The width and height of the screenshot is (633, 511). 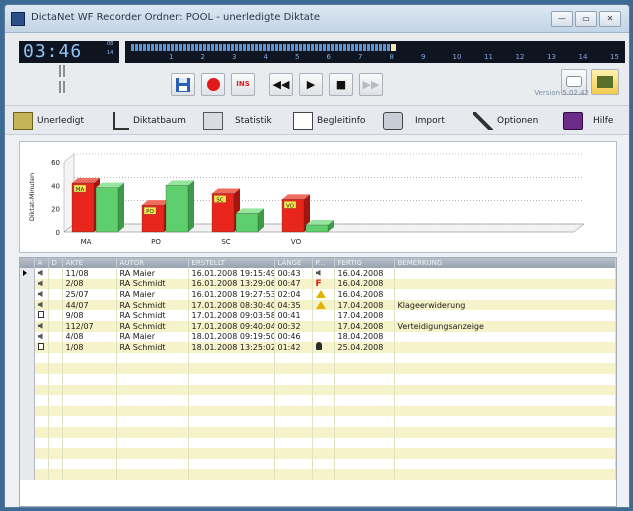 What do you see at coordinates (375, 52) in the screenshot?
I see `position-timeline: 1 2 3 4 5 6 7 8 9 10 11 12 13 14 15` at bounding box center [375, 52].